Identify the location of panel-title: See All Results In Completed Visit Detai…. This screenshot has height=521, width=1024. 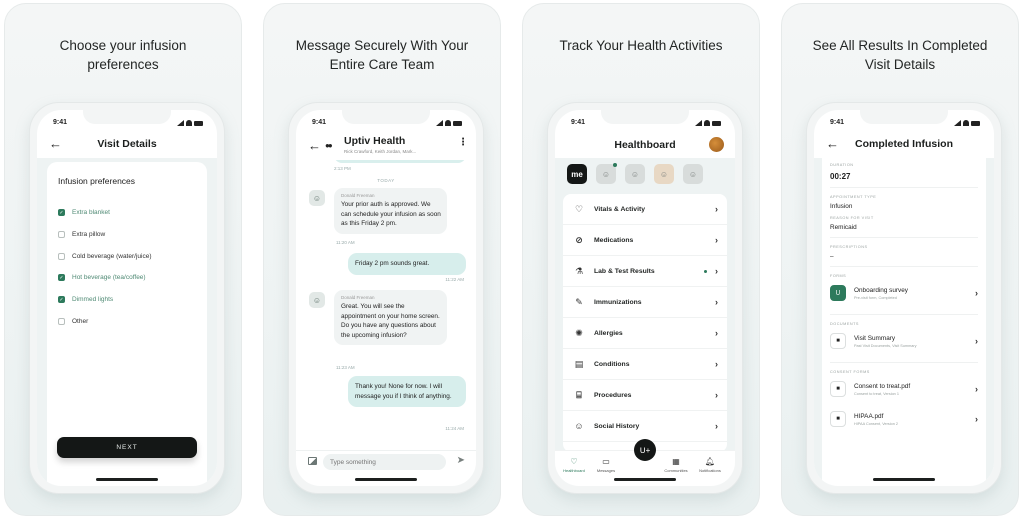
(900, 55).